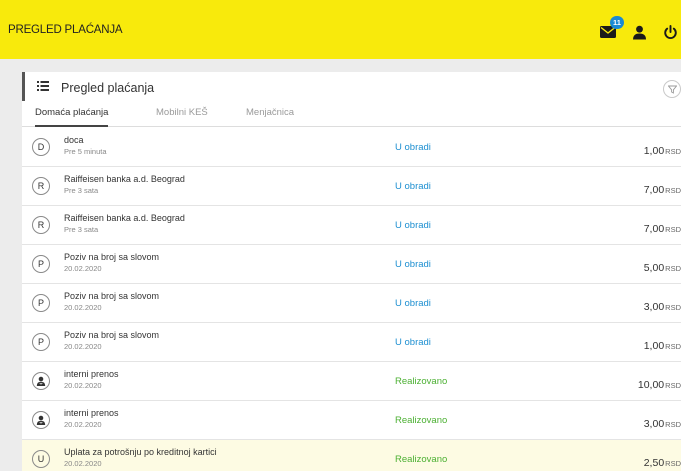 The image size is (681, 471). I want to click on user-icon, so click(639, 32).